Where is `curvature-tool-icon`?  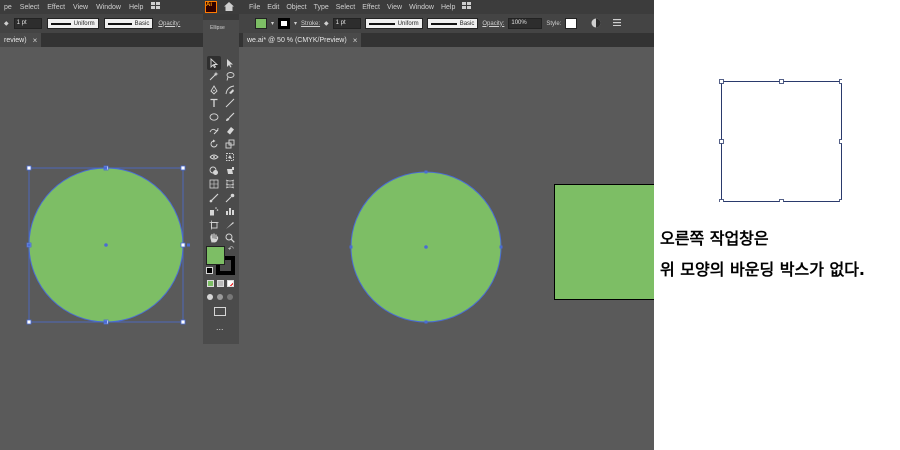 curvature-tool-icon is located at coordinates (230, 90).